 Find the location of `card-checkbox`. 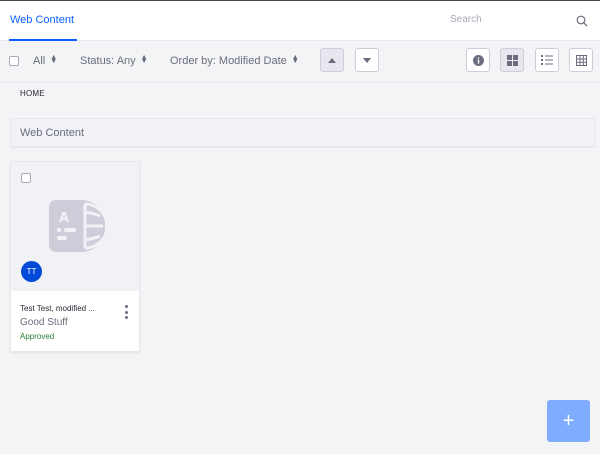

card-checkbox is located at coordinates (26, 178).